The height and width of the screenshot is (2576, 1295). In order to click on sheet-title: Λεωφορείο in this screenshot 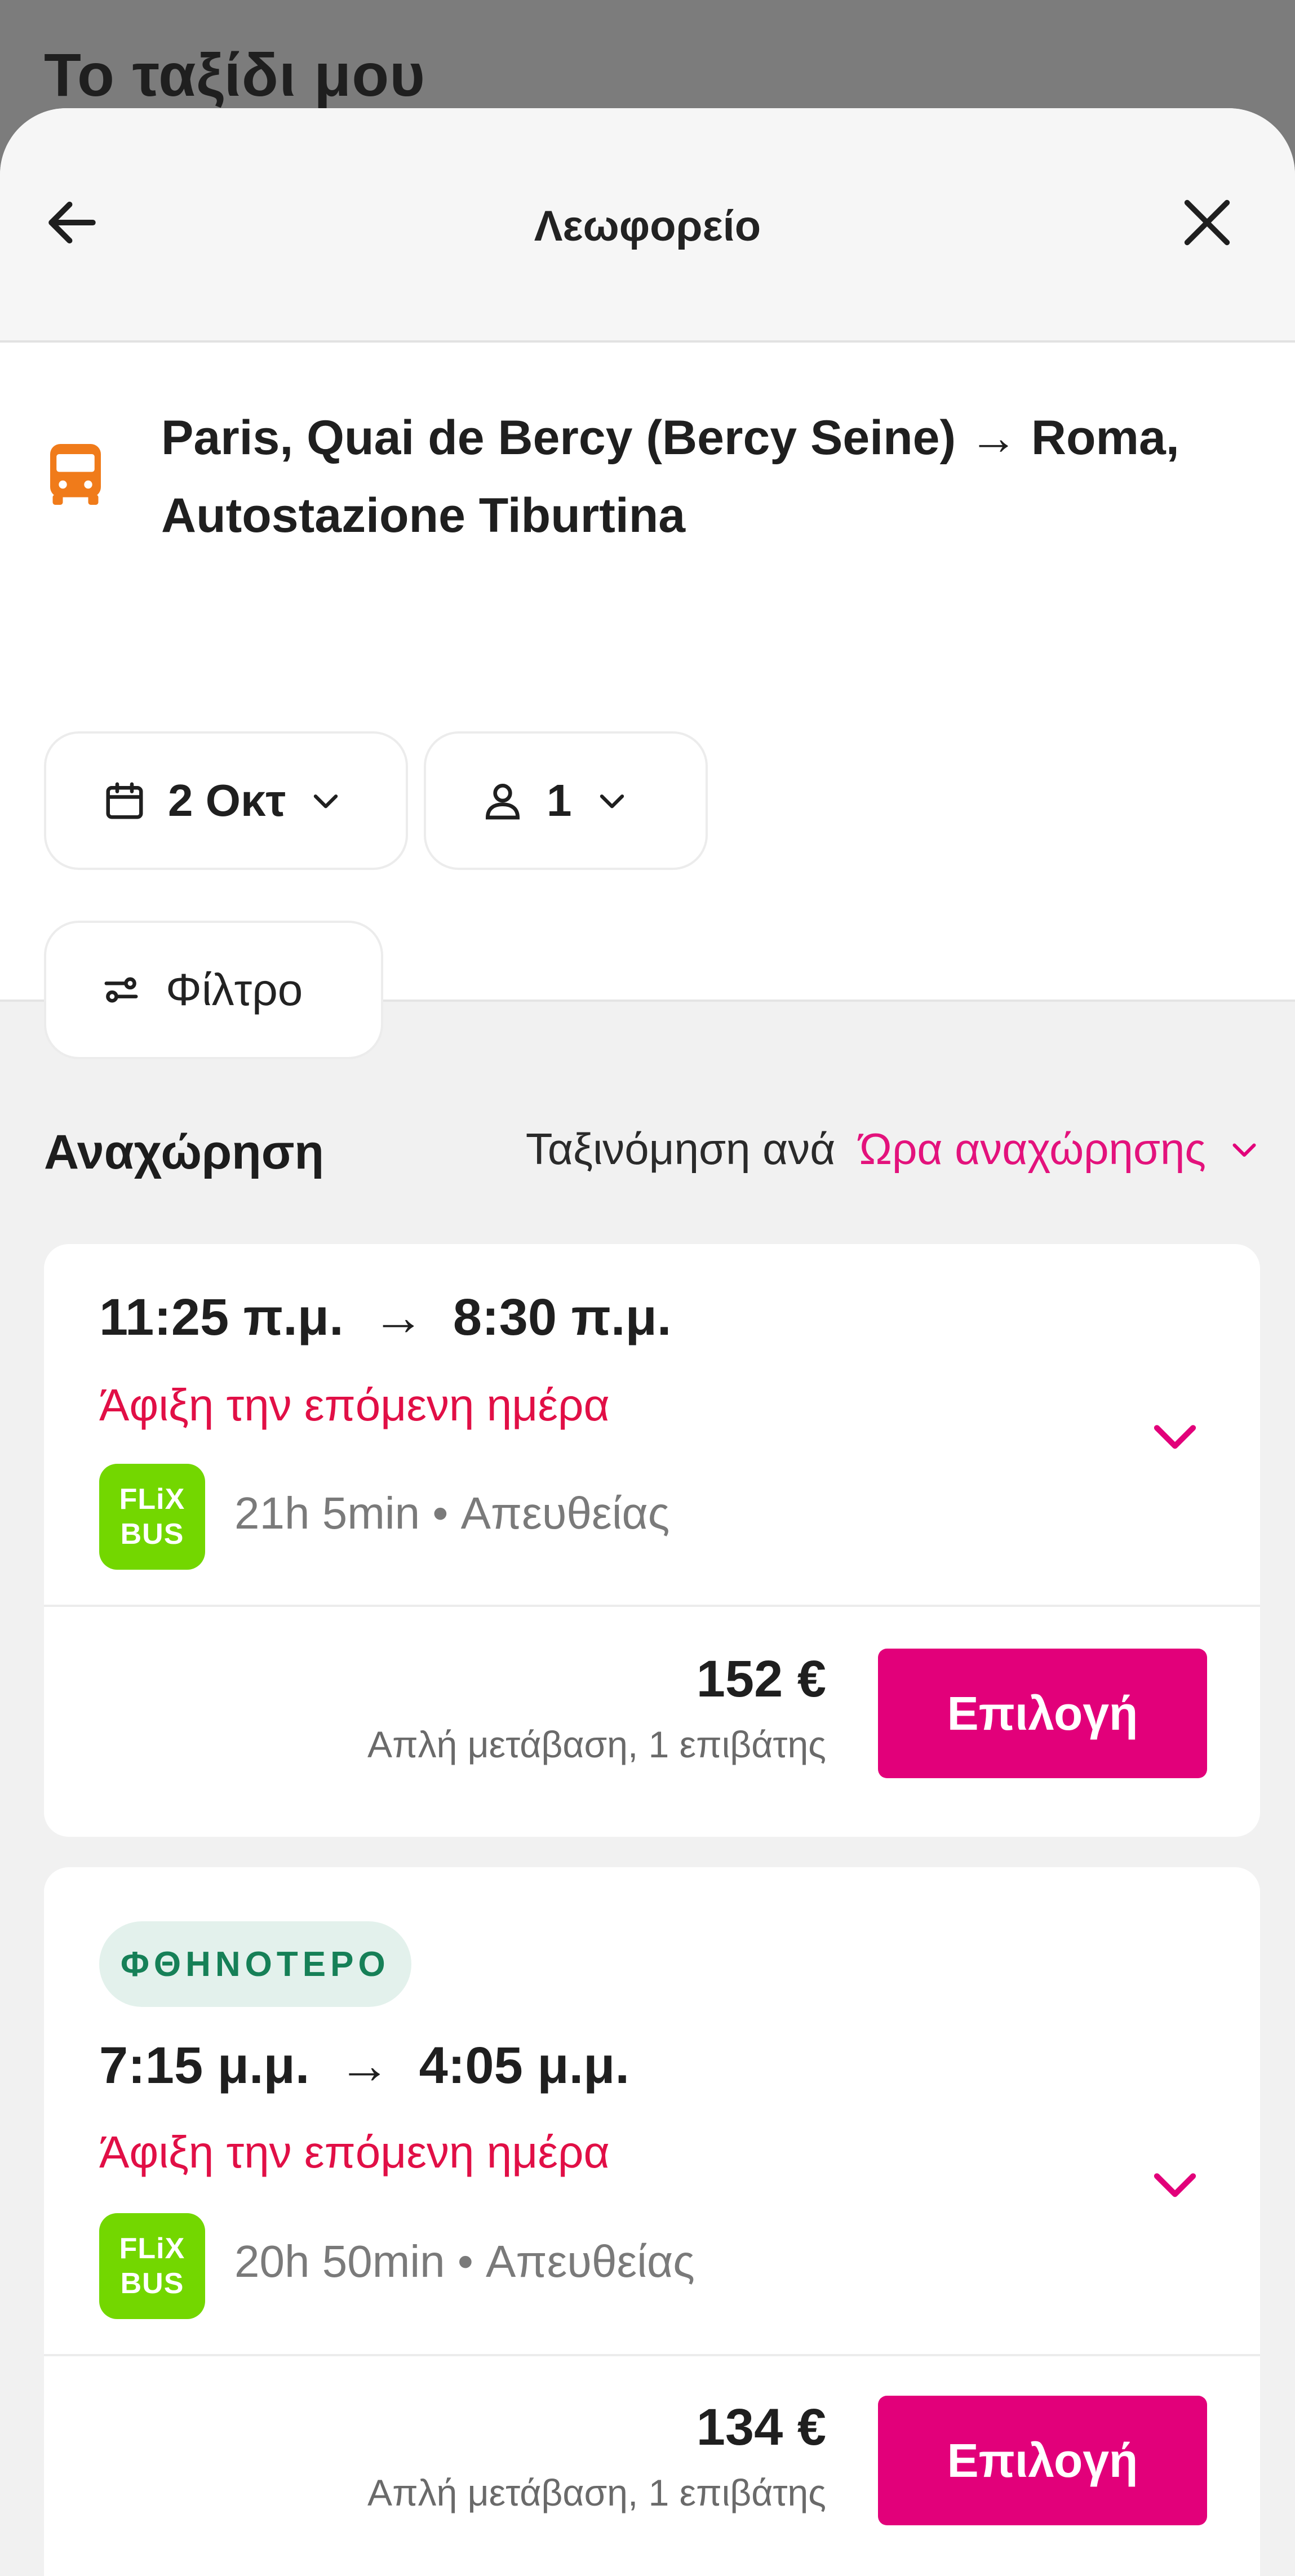, I will do `click(647, 226)`.